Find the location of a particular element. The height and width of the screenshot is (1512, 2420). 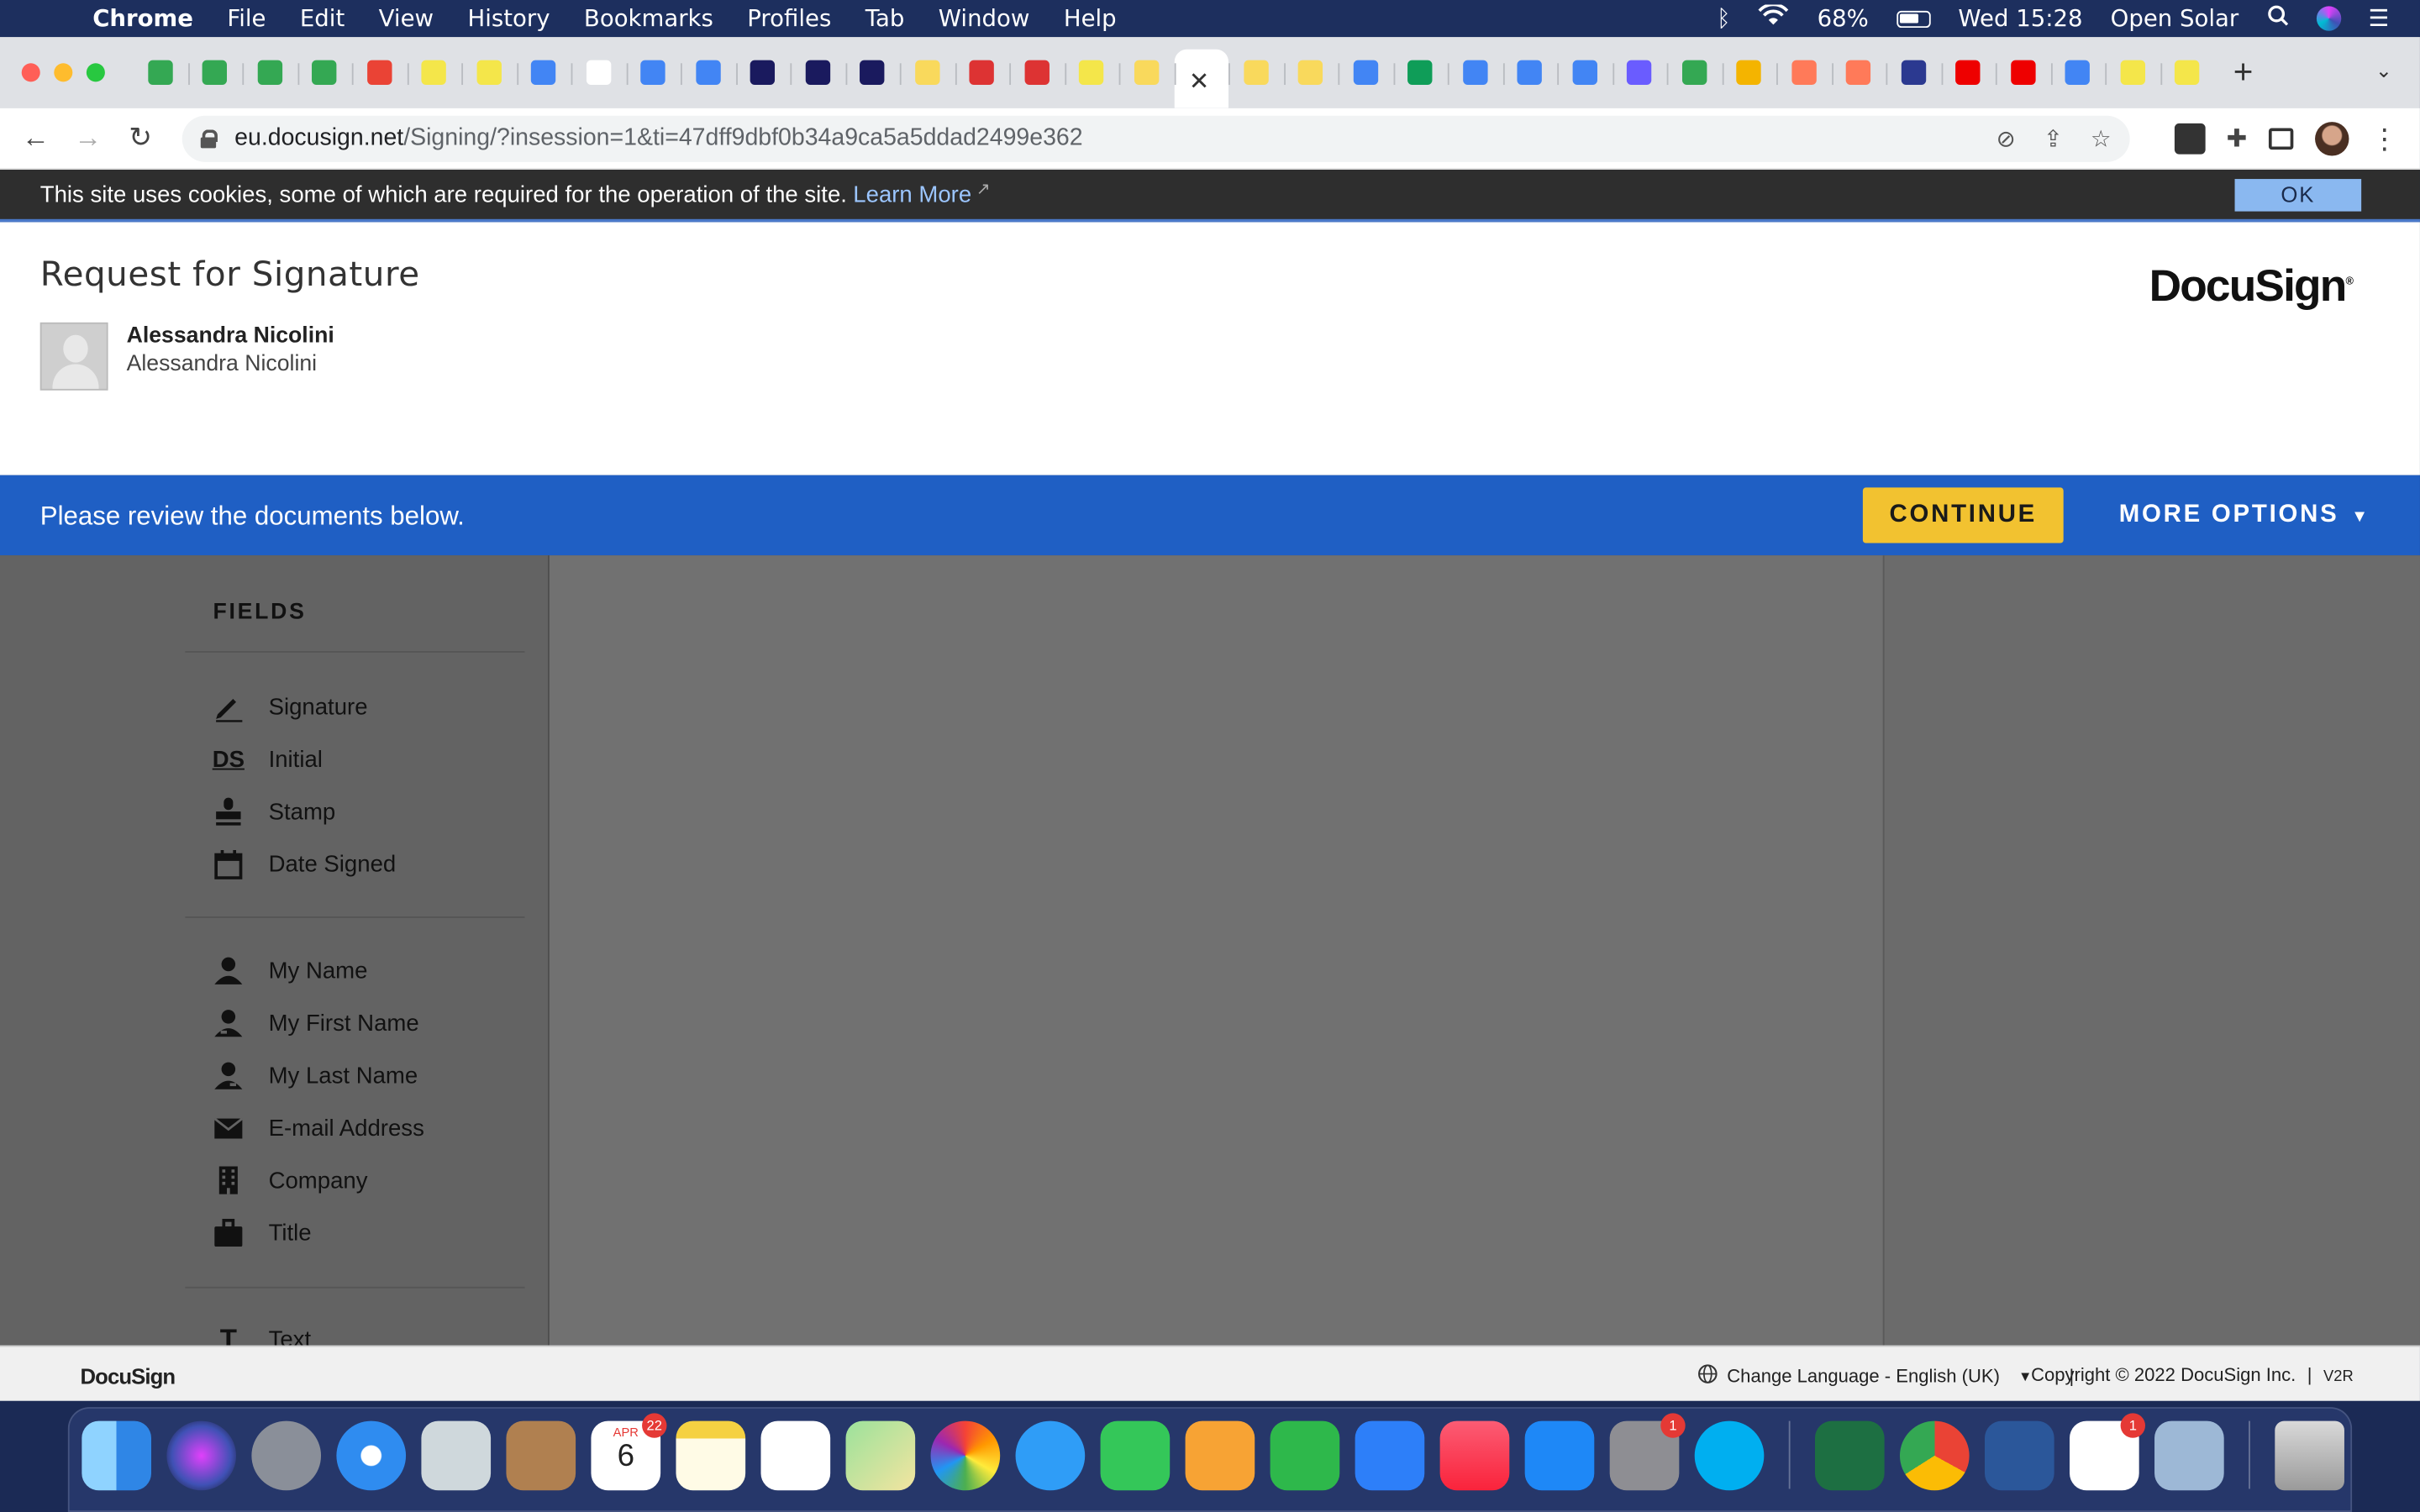

share-icon: ⇪ is located at coordinates (2053, 139).